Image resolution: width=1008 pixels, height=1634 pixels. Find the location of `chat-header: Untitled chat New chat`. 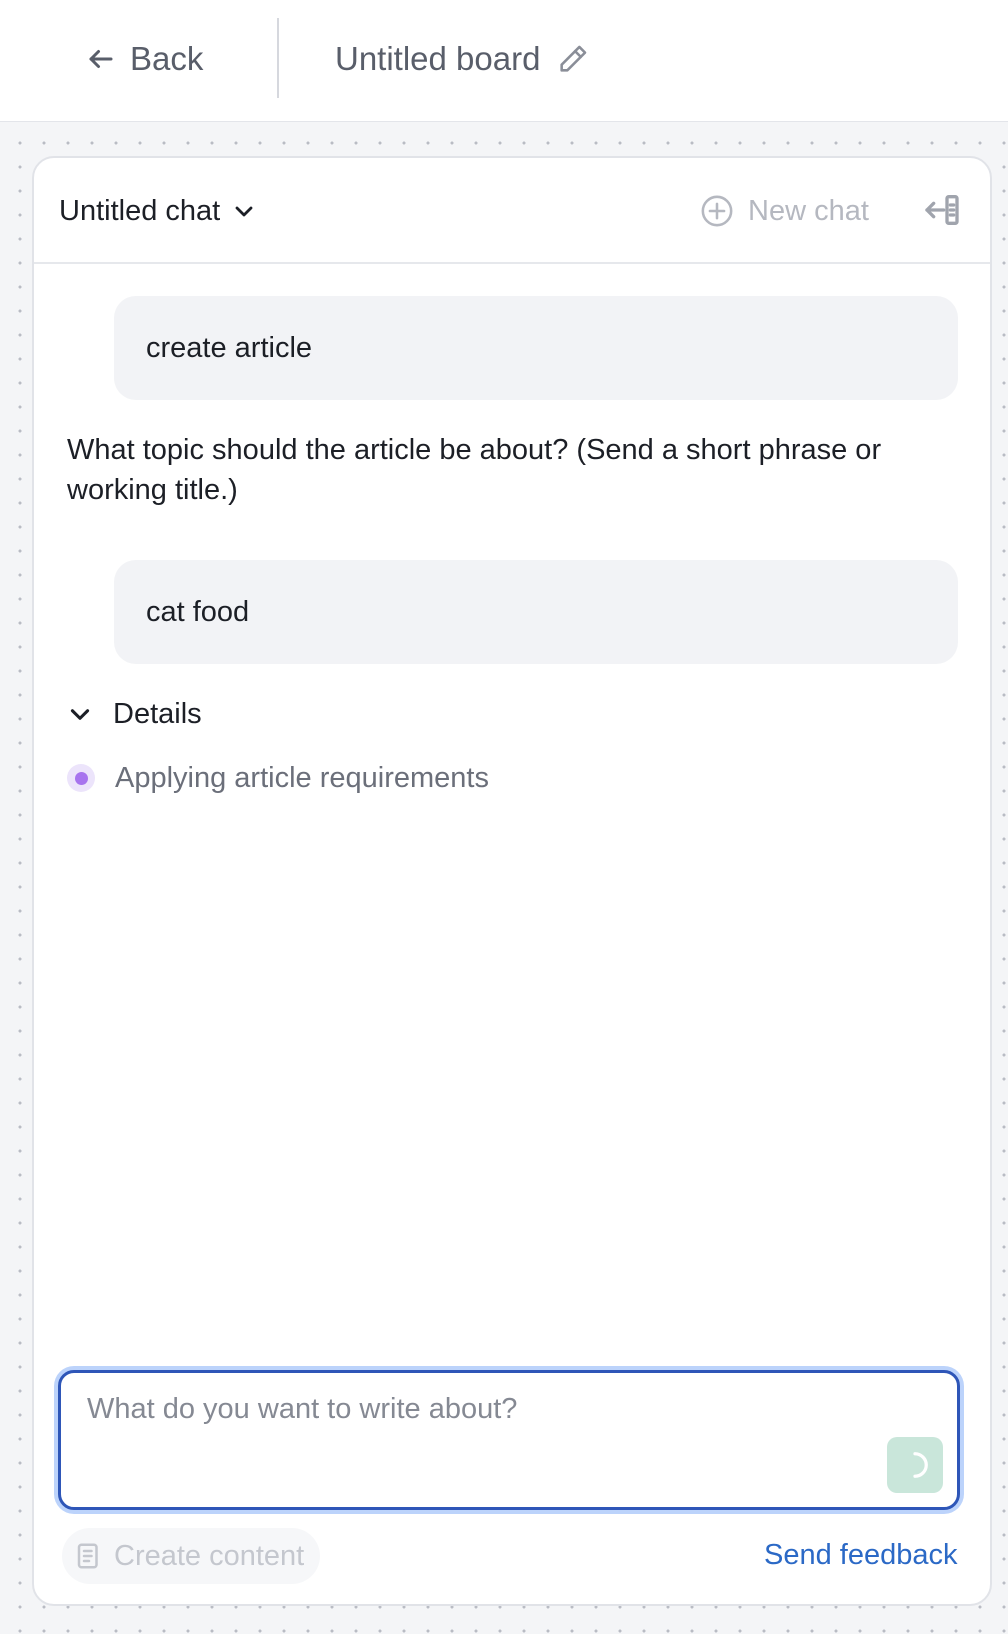

chat-header: Untitled chat New chat is located at coordinates (512, 211).